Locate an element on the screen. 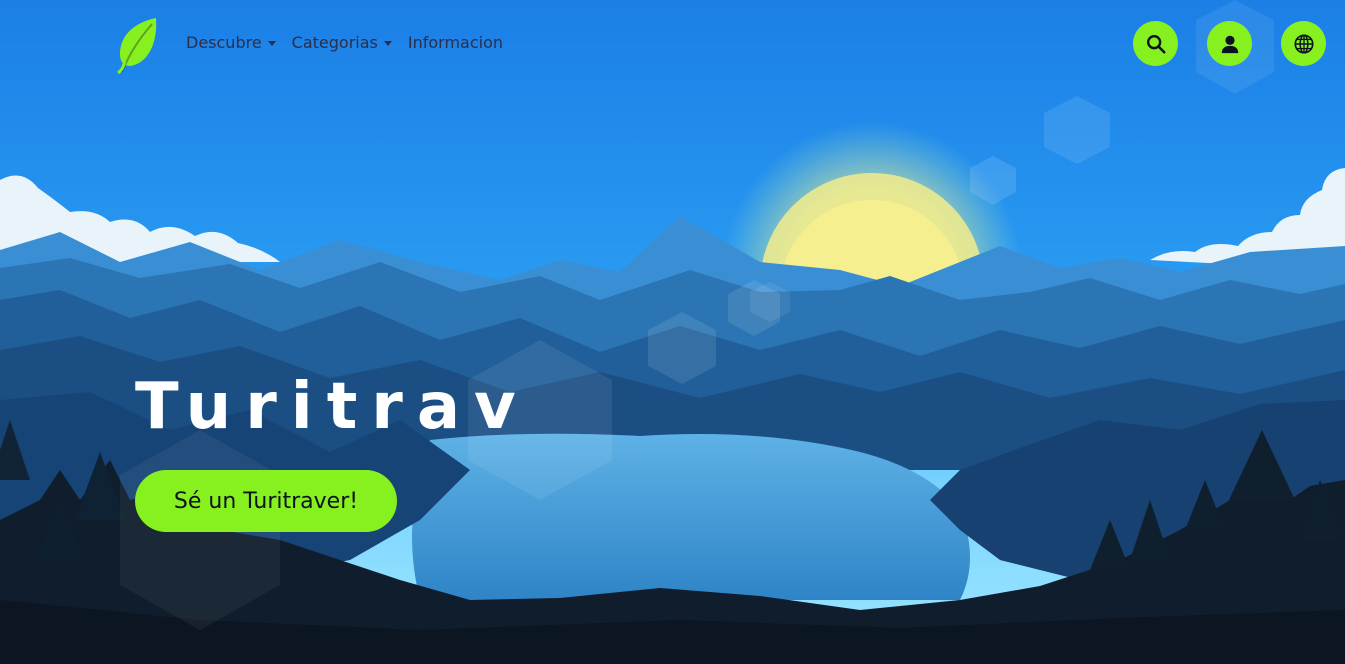 Image resolution: width=1345 pixels, height=664 pixels. nav-descubre-dropdown: Descubre is located at coordinates (231, 42).